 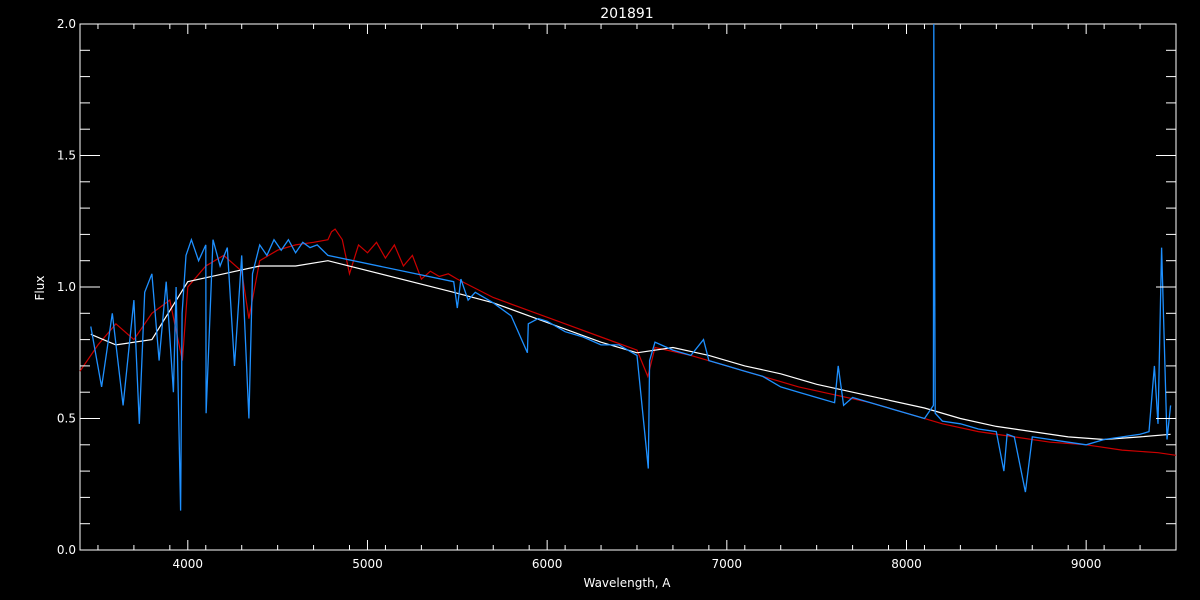 What do you see at coordinates (66, 24) in the screenshot?
I see `y-tick-label: 2.0` at bounding box center [66, 24].